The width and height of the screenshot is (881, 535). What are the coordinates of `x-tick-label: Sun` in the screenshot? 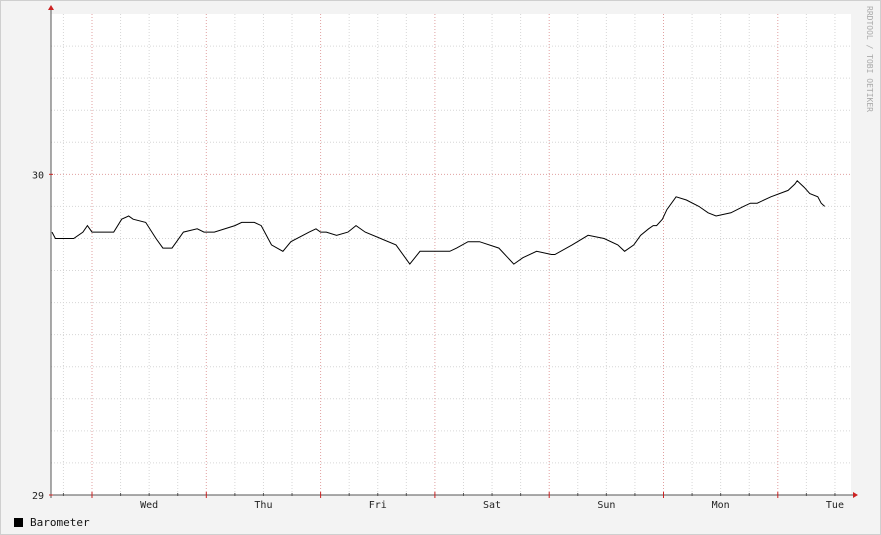 It's located at (606, 505).